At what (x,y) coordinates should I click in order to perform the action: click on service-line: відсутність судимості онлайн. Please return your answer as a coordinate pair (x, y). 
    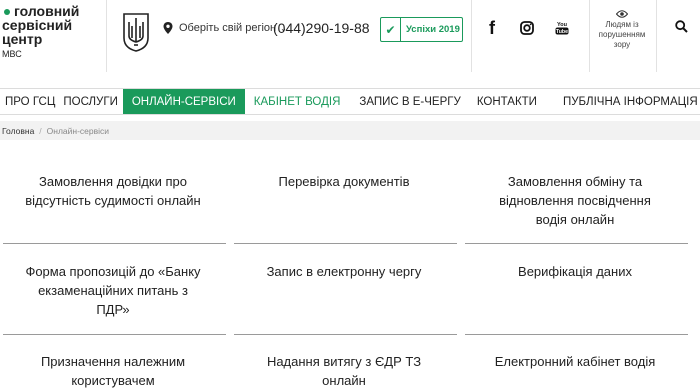
    Looking at the image, I should click on (113, 200).